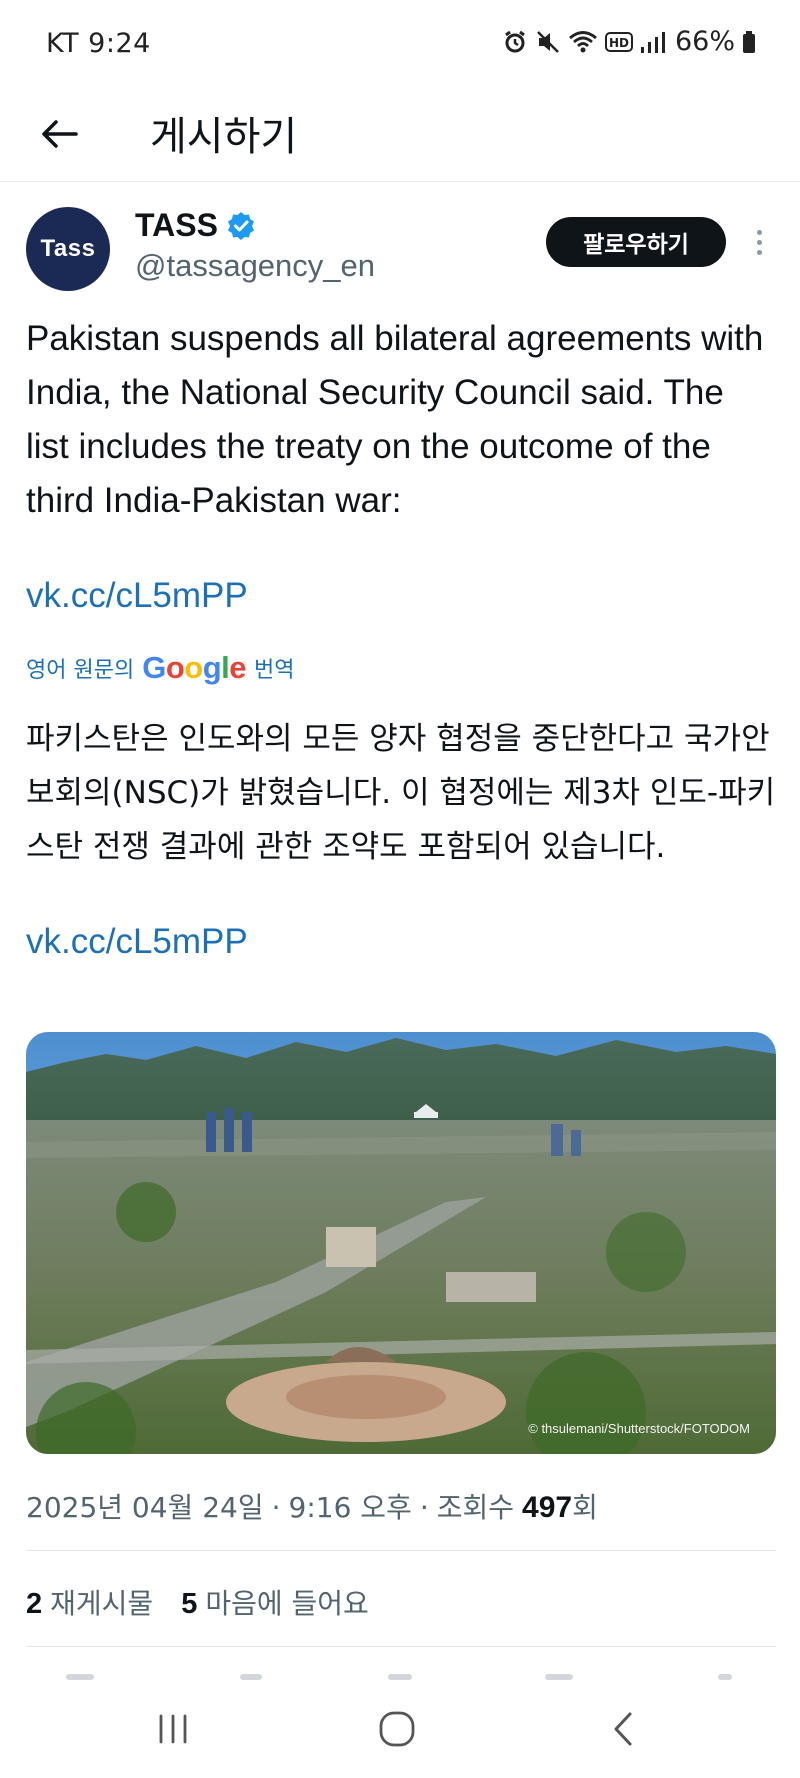 This screenshot has width=800, height=1778. I want to click on photo-credit: © thsulemani/Shutterstock/FOTODOM, so click(639, 1428).